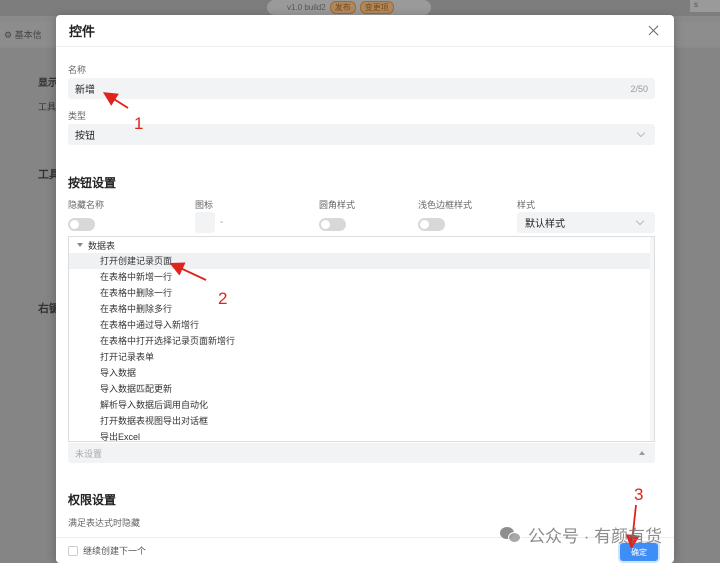 The height and width of the screenshot is (563, 720). I want to click on hide-name-label: 隐藏名称, so click(86, 205).